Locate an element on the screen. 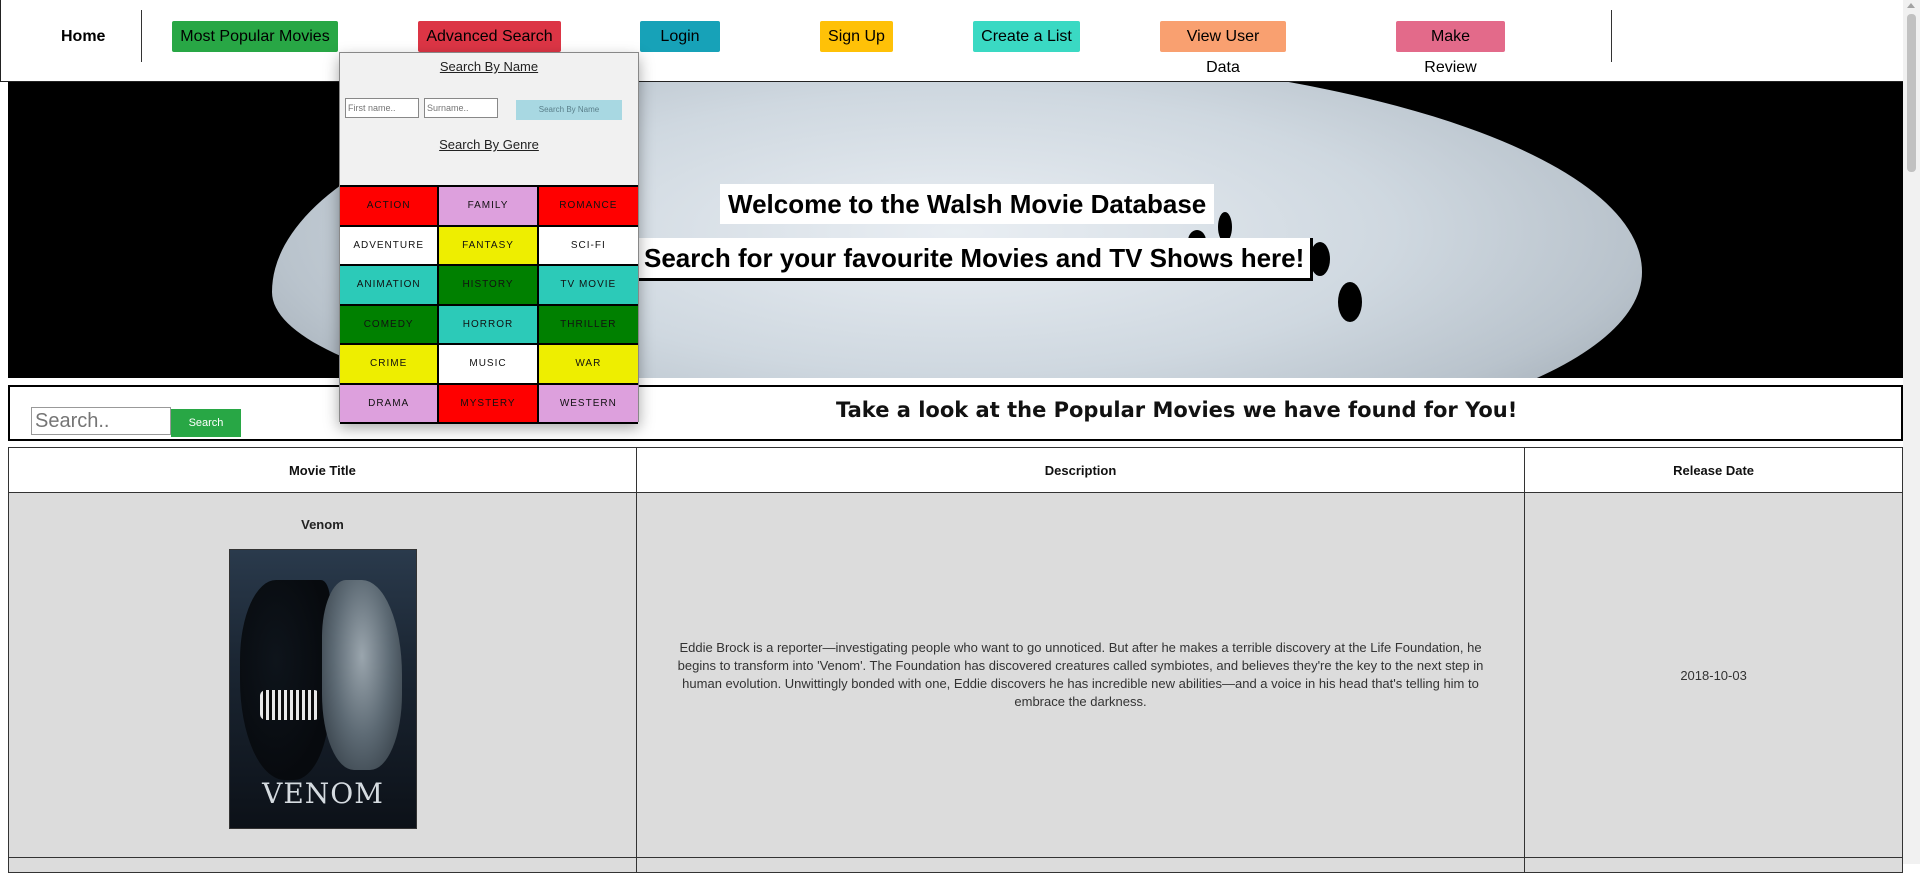 This screenshot has height=873, width=1920. genre-tv-movie-button: TV MOVIE is located at coordinates (588, 286).